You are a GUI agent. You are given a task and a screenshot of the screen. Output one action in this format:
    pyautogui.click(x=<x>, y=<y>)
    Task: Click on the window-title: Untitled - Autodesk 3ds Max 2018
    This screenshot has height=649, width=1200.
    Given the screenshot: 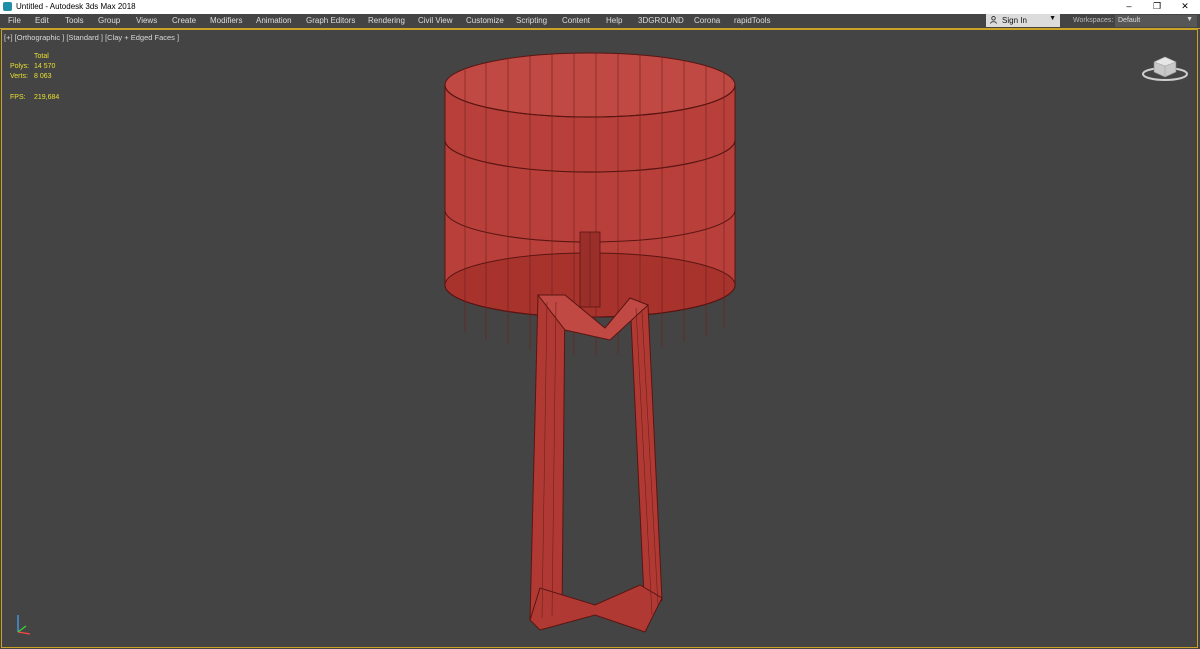 What is the action you would take?
    pyautogui.click(x=76, y=6)
    